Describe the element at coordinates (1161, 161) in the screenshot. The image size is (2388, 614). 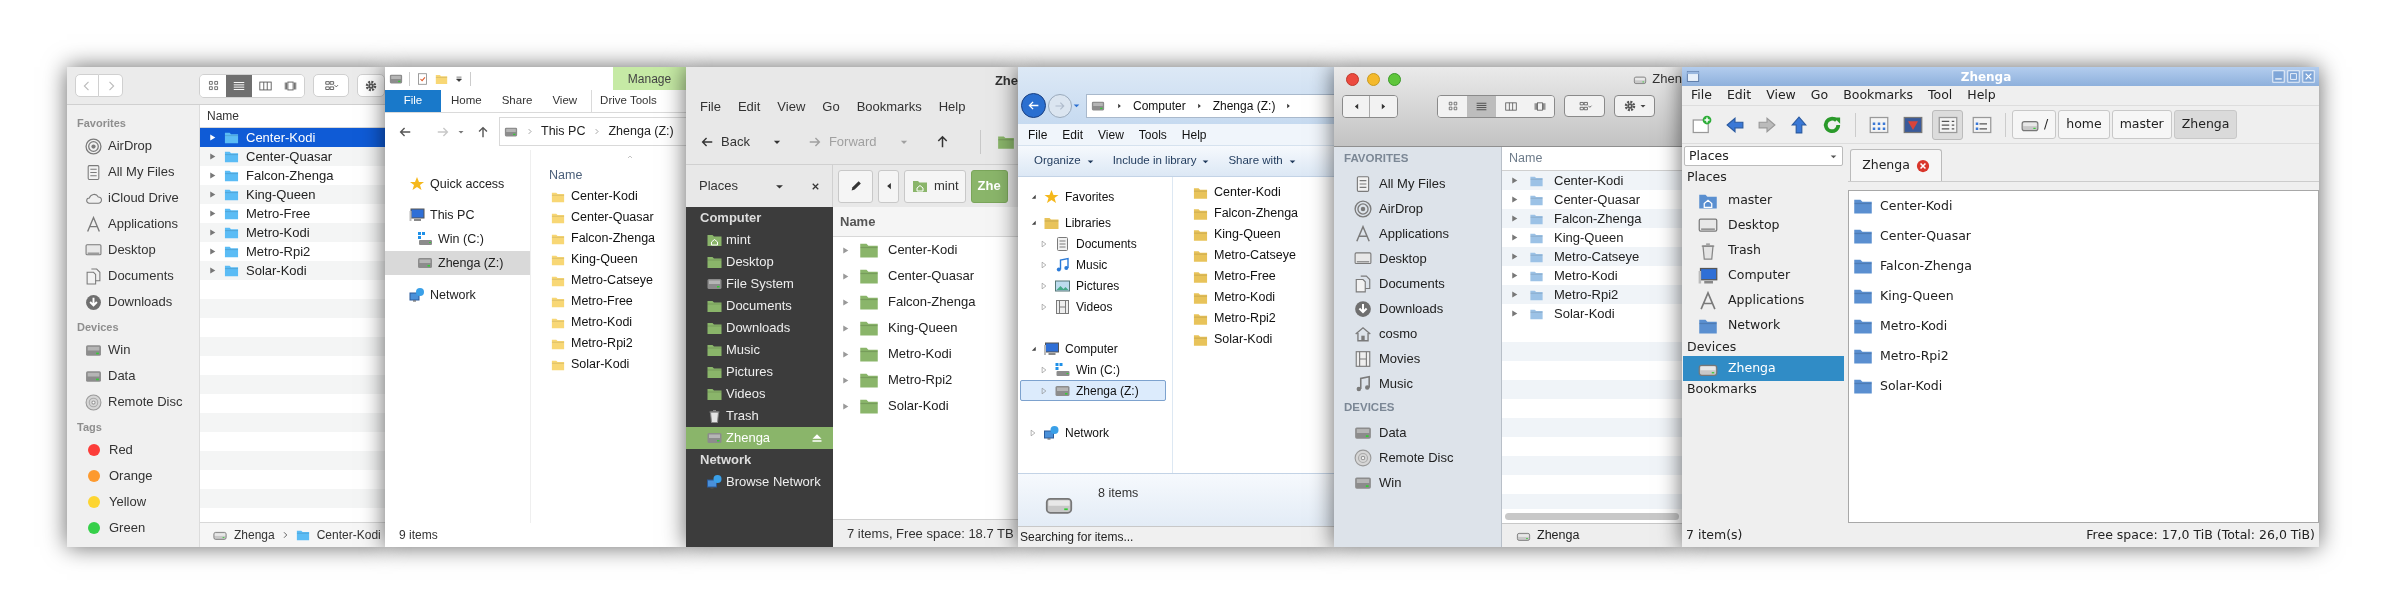
I see `command-button: Include in library` at that location.